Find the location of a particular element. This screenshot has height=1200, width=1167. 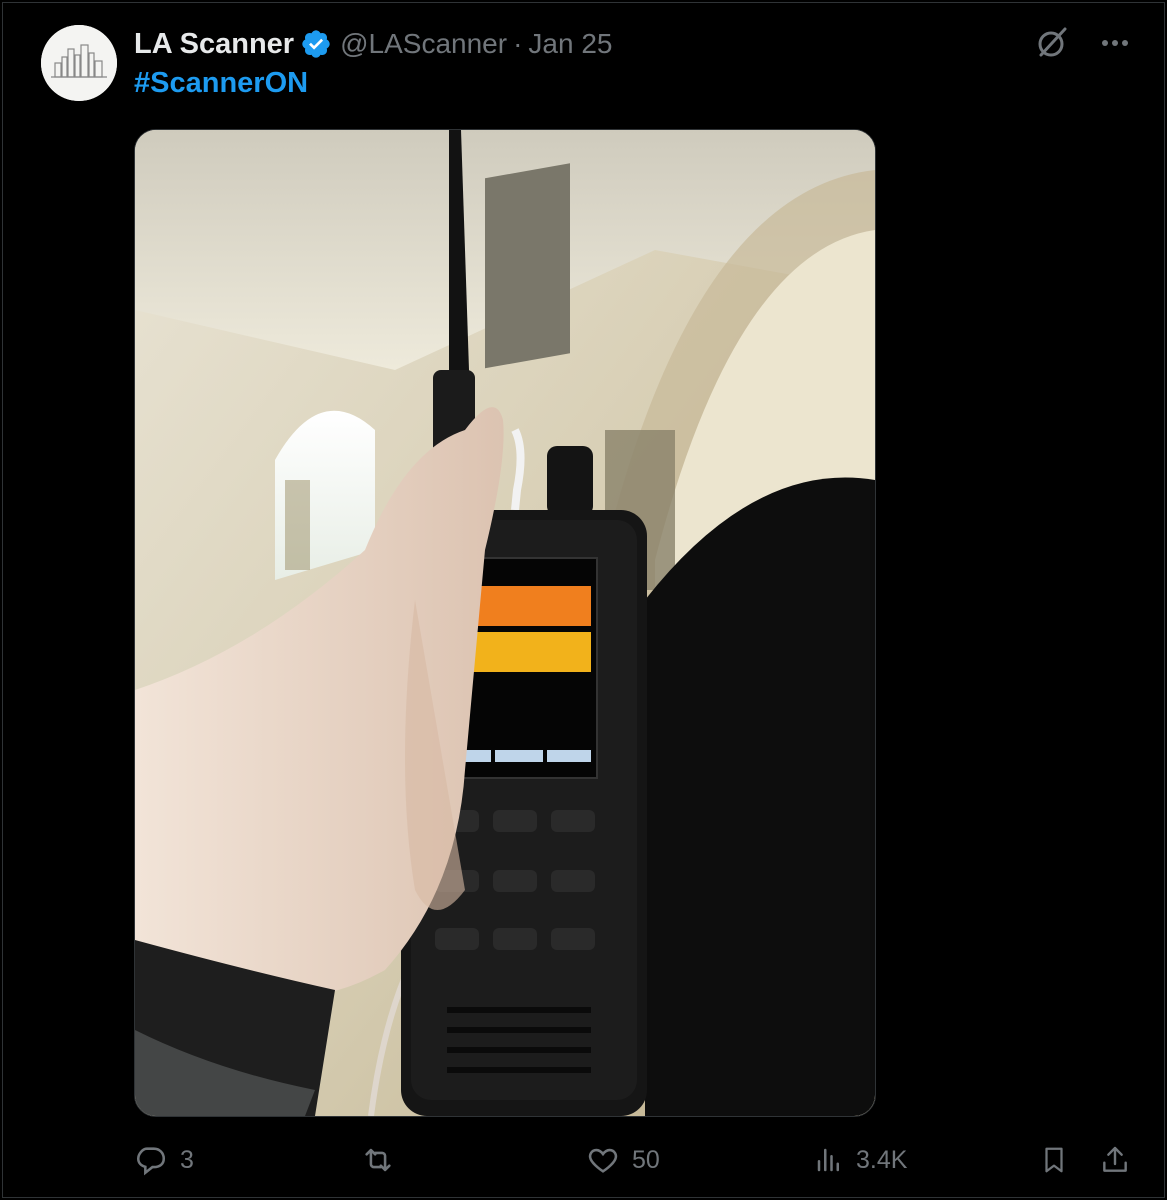

user-handle: @LAScanner is located at coordinates (423, 44).